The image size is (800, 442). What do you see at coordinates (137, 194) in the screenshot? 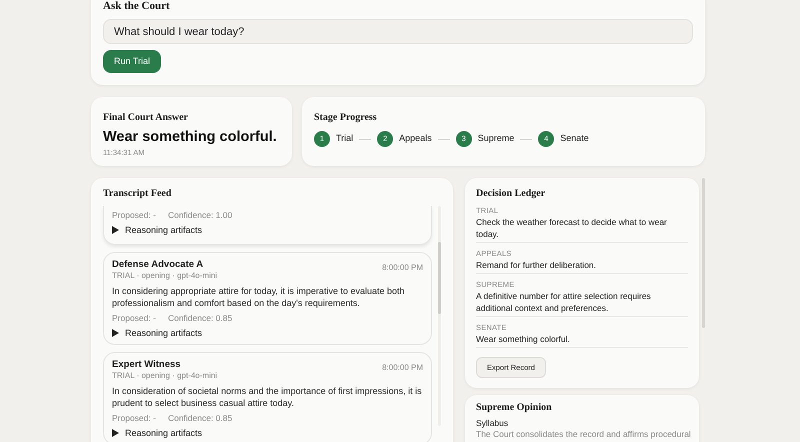
I see `card-title: Transcript Feed` at bounding box center [137, 194].